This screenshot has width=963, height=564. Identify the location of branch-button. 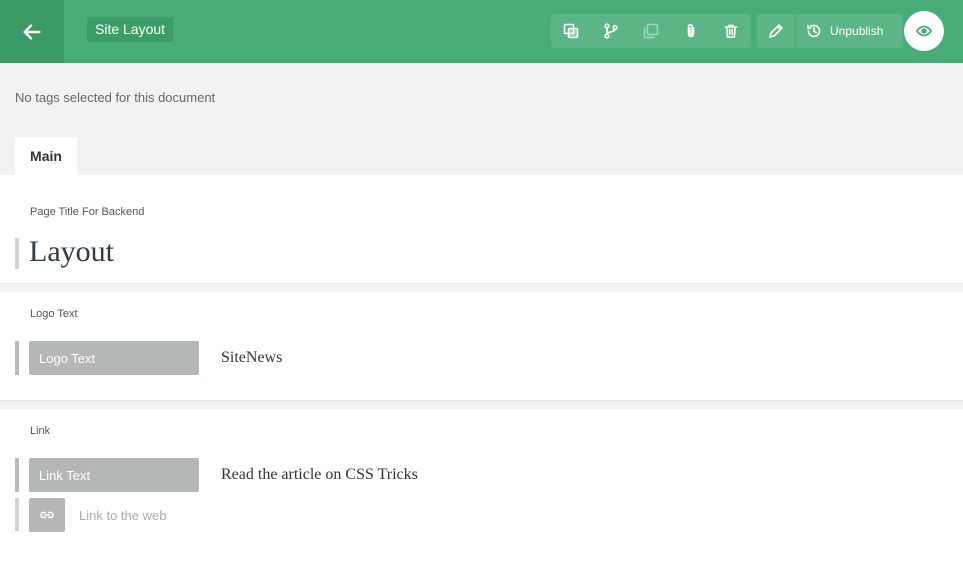
(611, 31).